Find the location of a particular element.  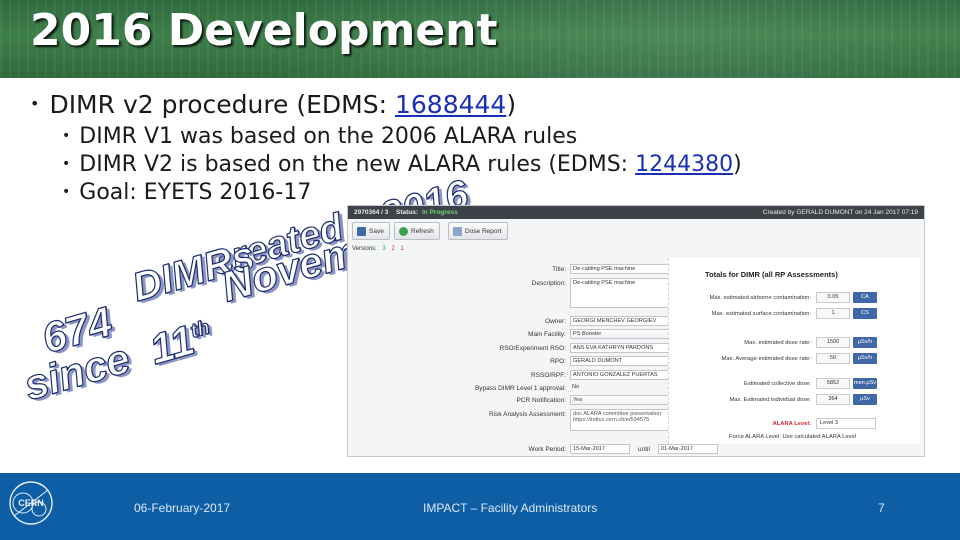

start-date-field: 15-Mar-2017 is located at coordinates (600, 449).